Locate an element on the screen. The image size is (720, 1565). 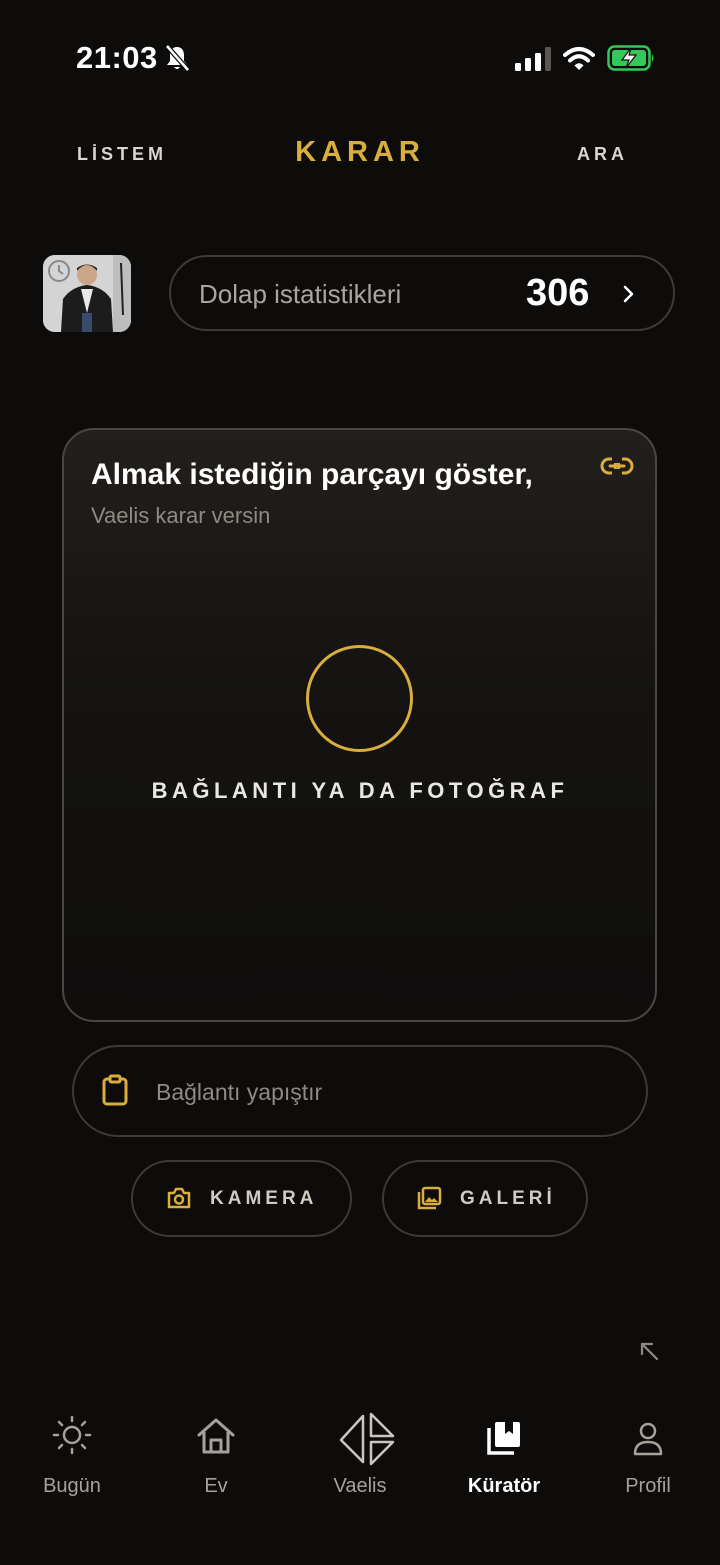
bell-muted-icon is located at coordinates (177, 58).